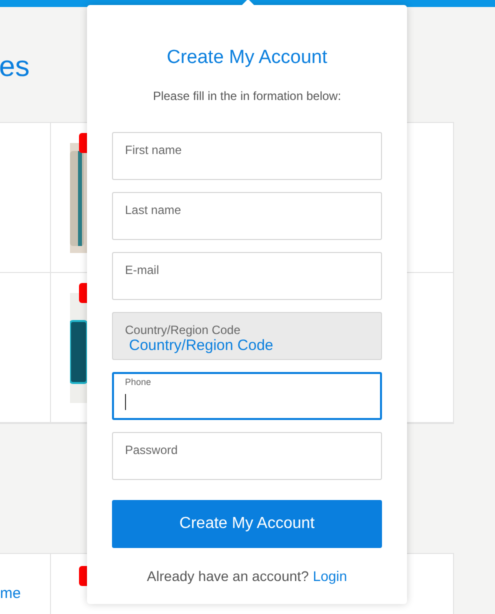  I want to click on field-label: Last name, so click(153, 210).